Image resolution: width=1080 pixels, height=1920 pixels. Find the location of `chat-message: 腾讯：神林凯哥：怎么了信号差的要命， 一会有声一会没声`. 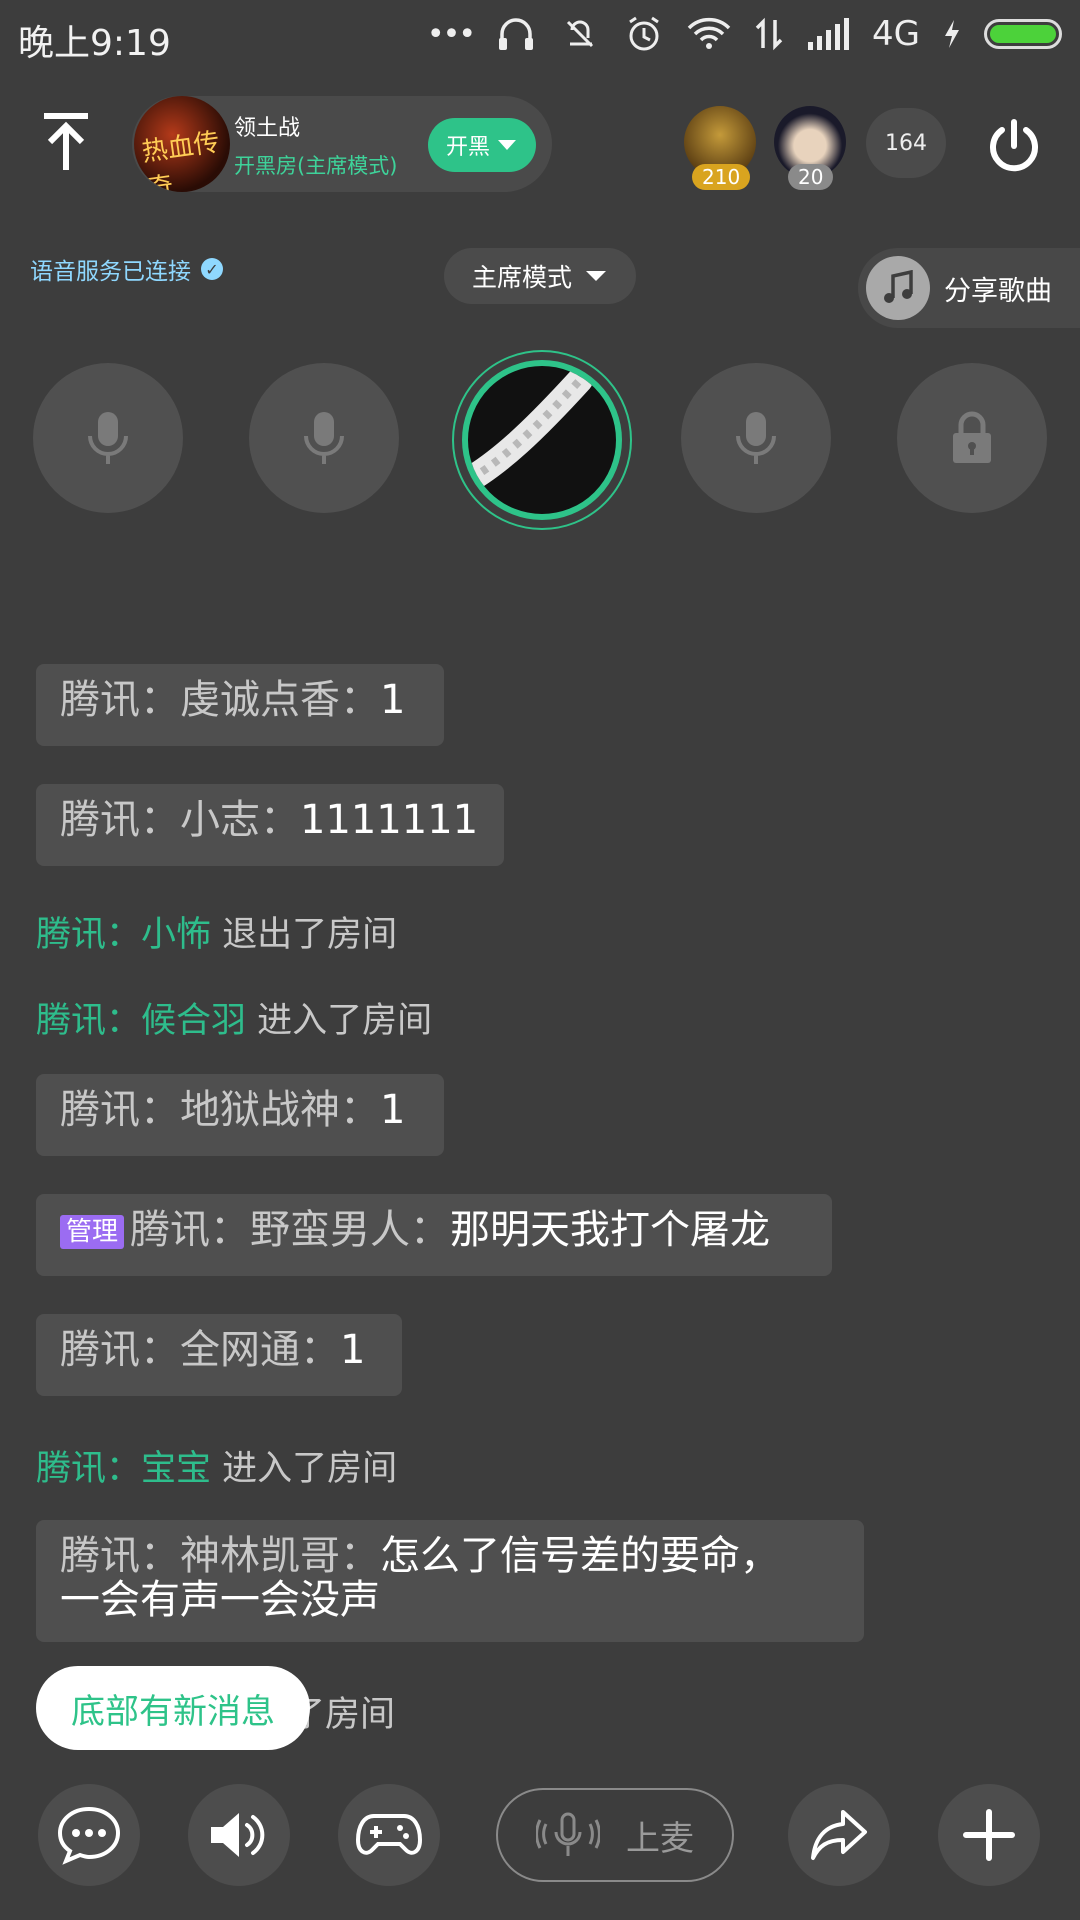

chat-message: 腾讯：神林凯哥：怎么了信号差的要命， 一会有声一会没声 is located at coordinates (450, 1581).